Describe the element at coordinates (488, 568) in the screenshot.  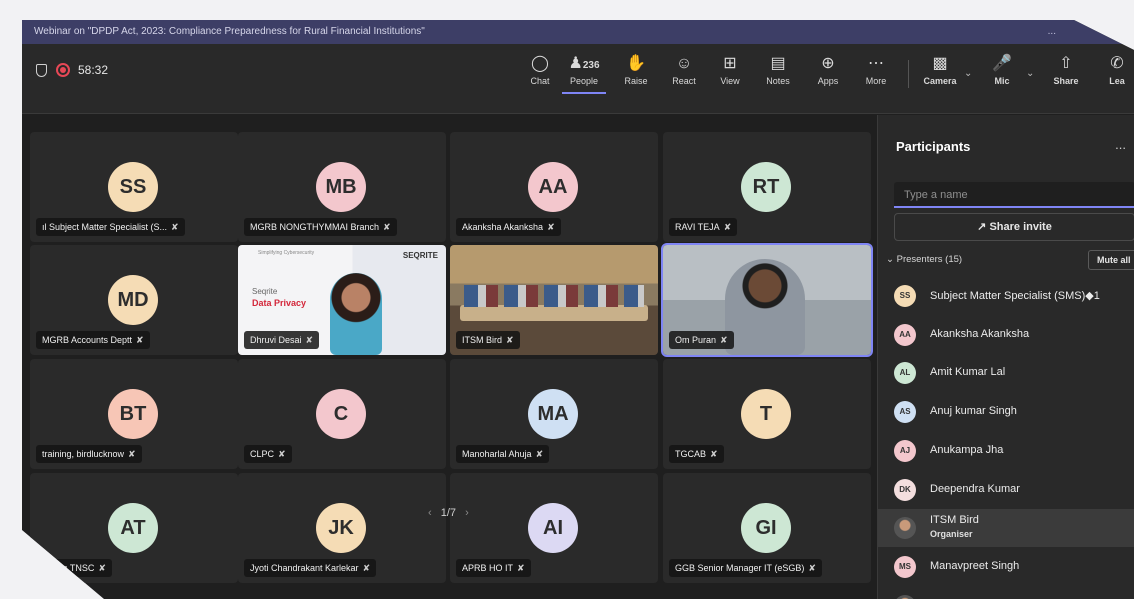
I see `participant-name: APRB HO IT` at that location.